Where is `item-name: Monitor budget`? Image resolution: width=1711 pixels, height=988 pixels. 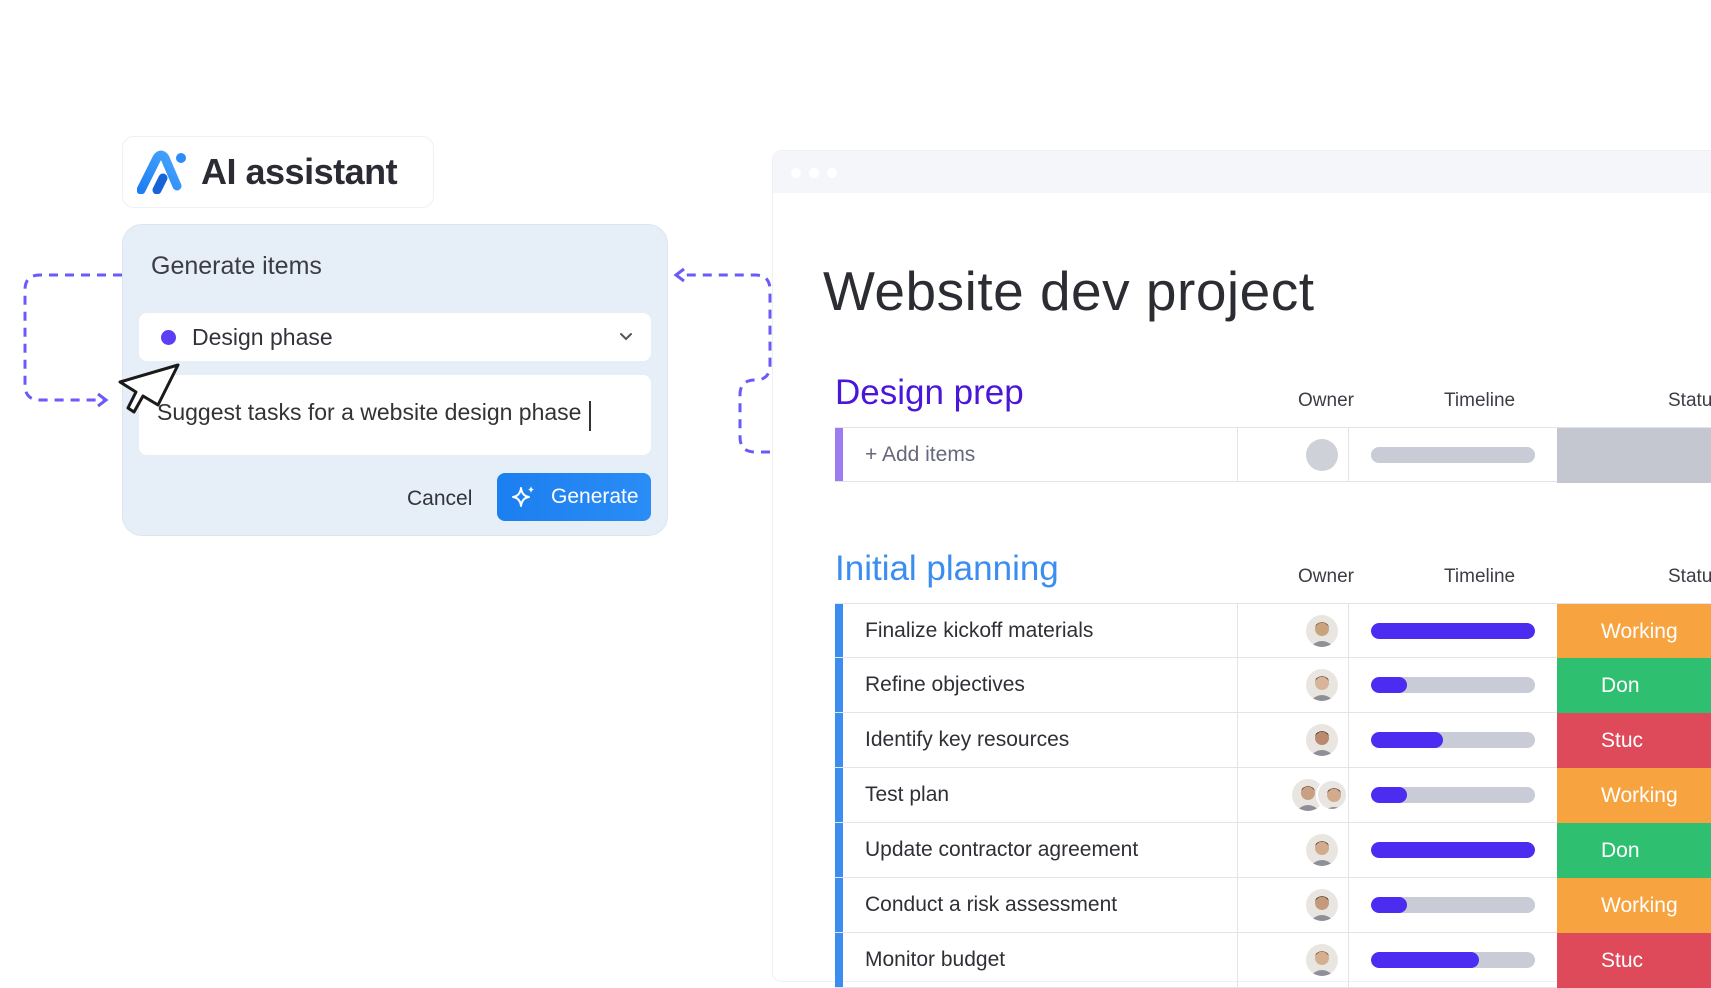
item-name: Monitor budget is located at coordinates (935, 960).